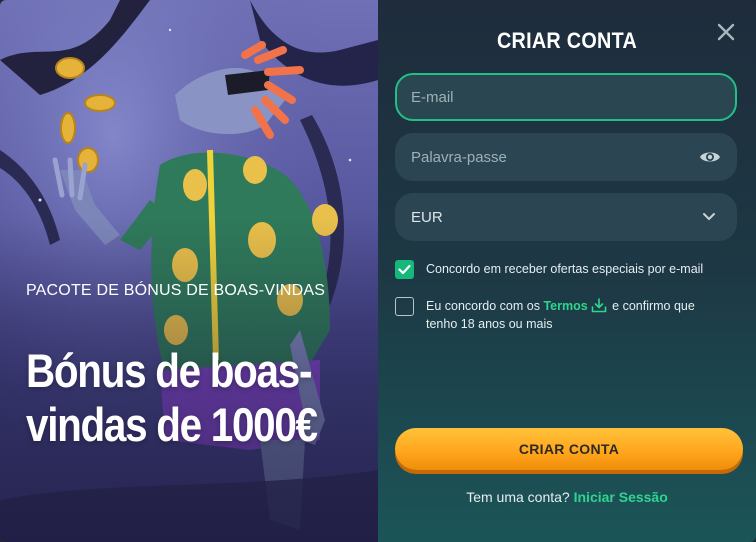 Image resolution: width=756 pixels, height=542 pixels. Describe the element at coordinates (569, 449) in the screenshot. I see `create-account-button: CRIAR CONTA` at that location.